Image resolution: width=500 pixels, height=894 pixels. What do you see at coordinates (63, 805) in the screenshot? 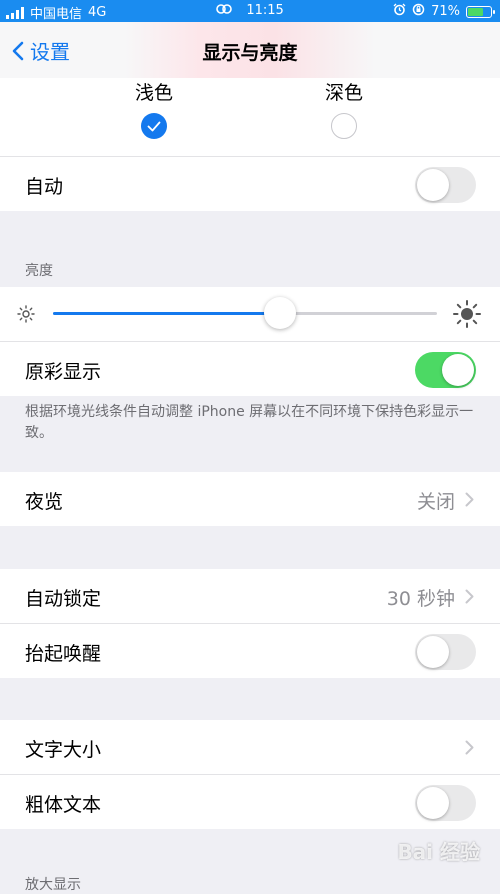
I see `bold-text-label: 粗体文本` at bounding box center [63, 805].